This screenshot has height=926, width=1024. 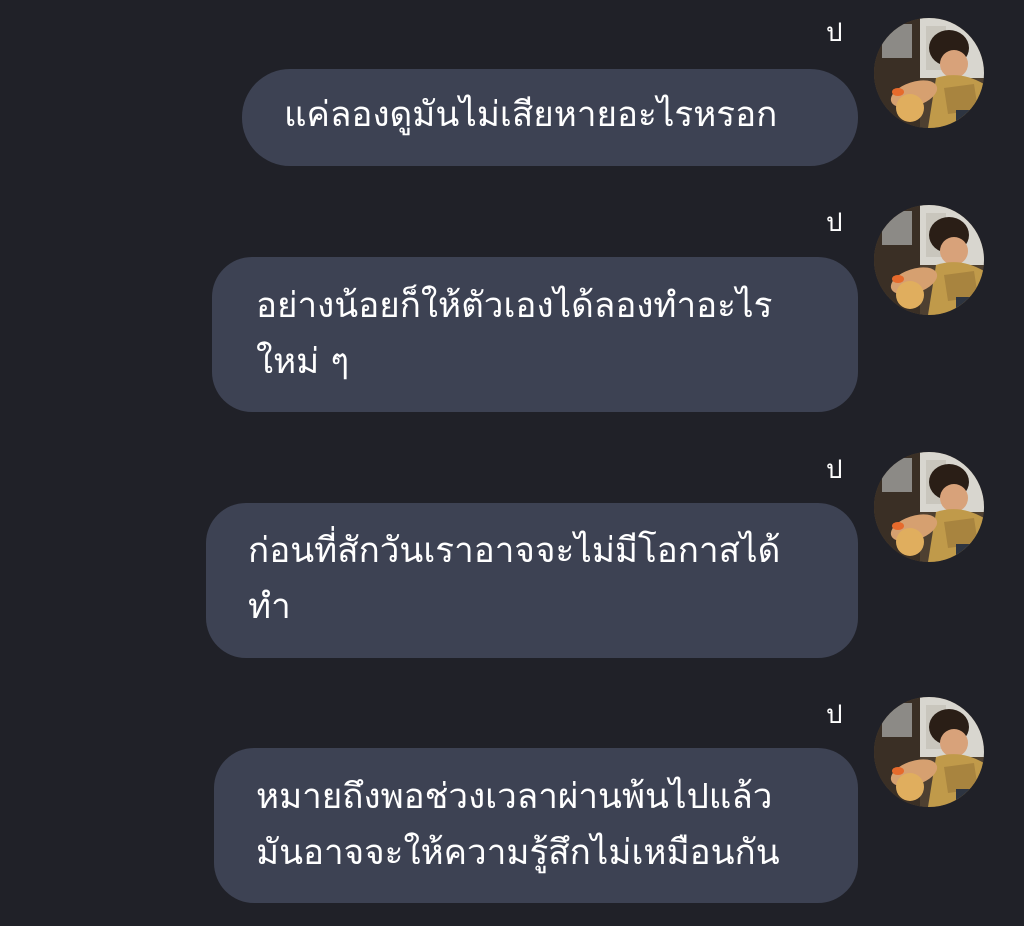 What do you see at coordinates (550, 117) in the screenshot?
I see `message-bubble: แค่ลองดูมันไม่เสียหายอะไรหรอก` at bounding box center [550, 117].